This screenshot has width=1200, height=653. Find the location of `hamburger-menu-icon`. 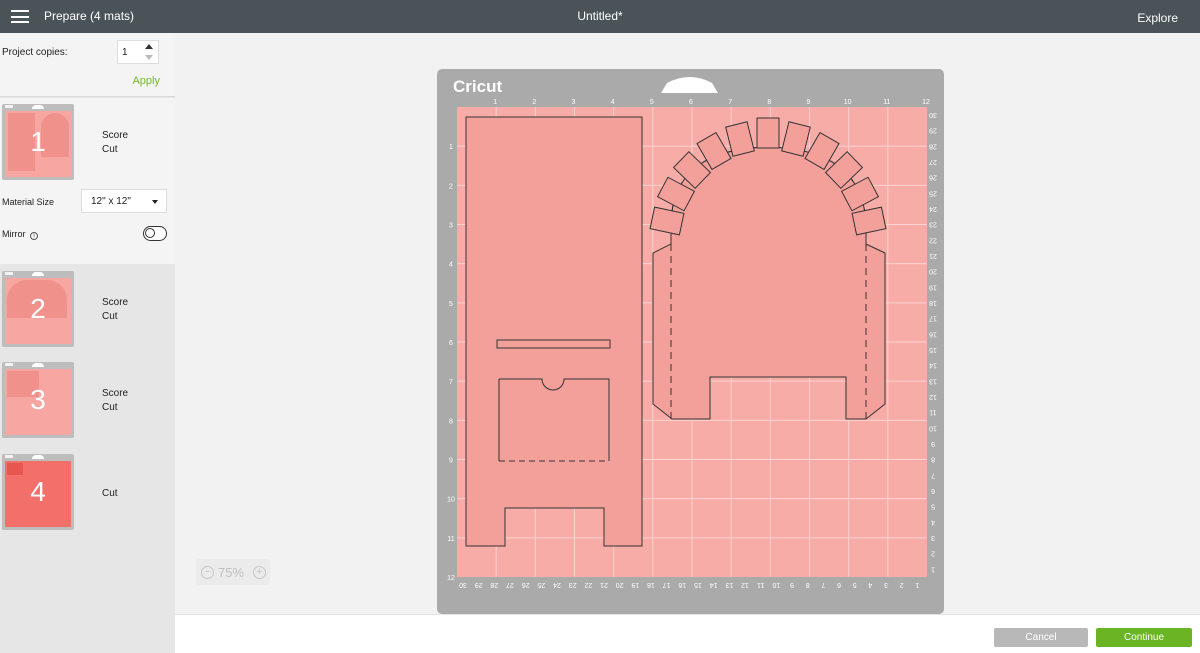

hamburger-menu-icon is located at coordinates (20, 16).